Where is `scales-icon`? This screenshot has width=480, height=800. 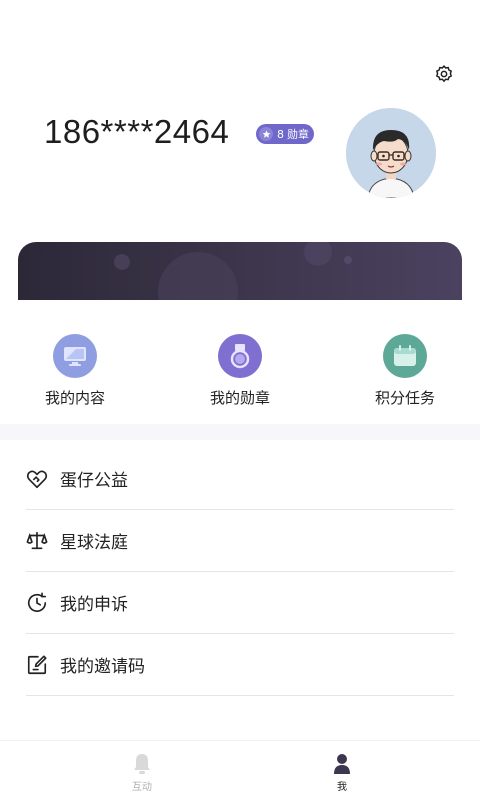 scales-icon is located at coordinates (37, 541).